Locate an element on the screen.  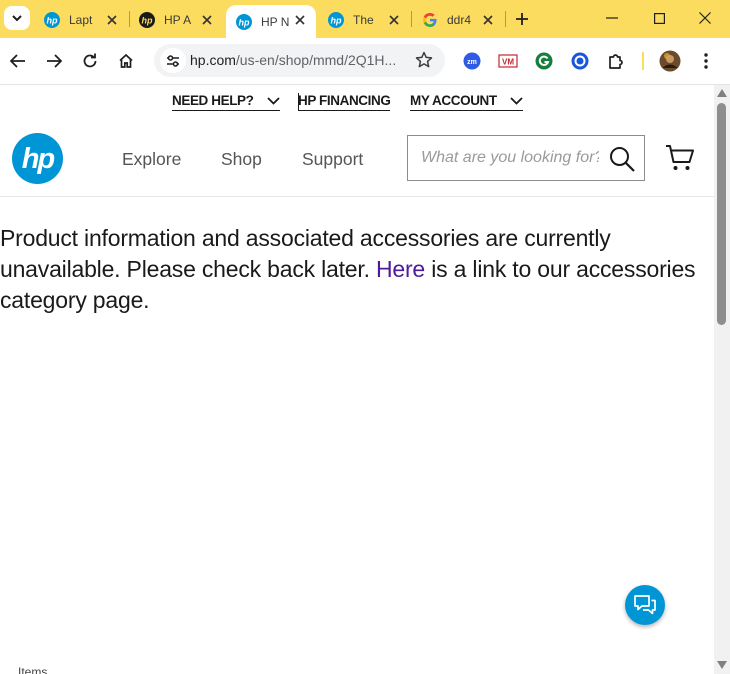
grammarly-extension-icon is located at coordinates (544, 61).